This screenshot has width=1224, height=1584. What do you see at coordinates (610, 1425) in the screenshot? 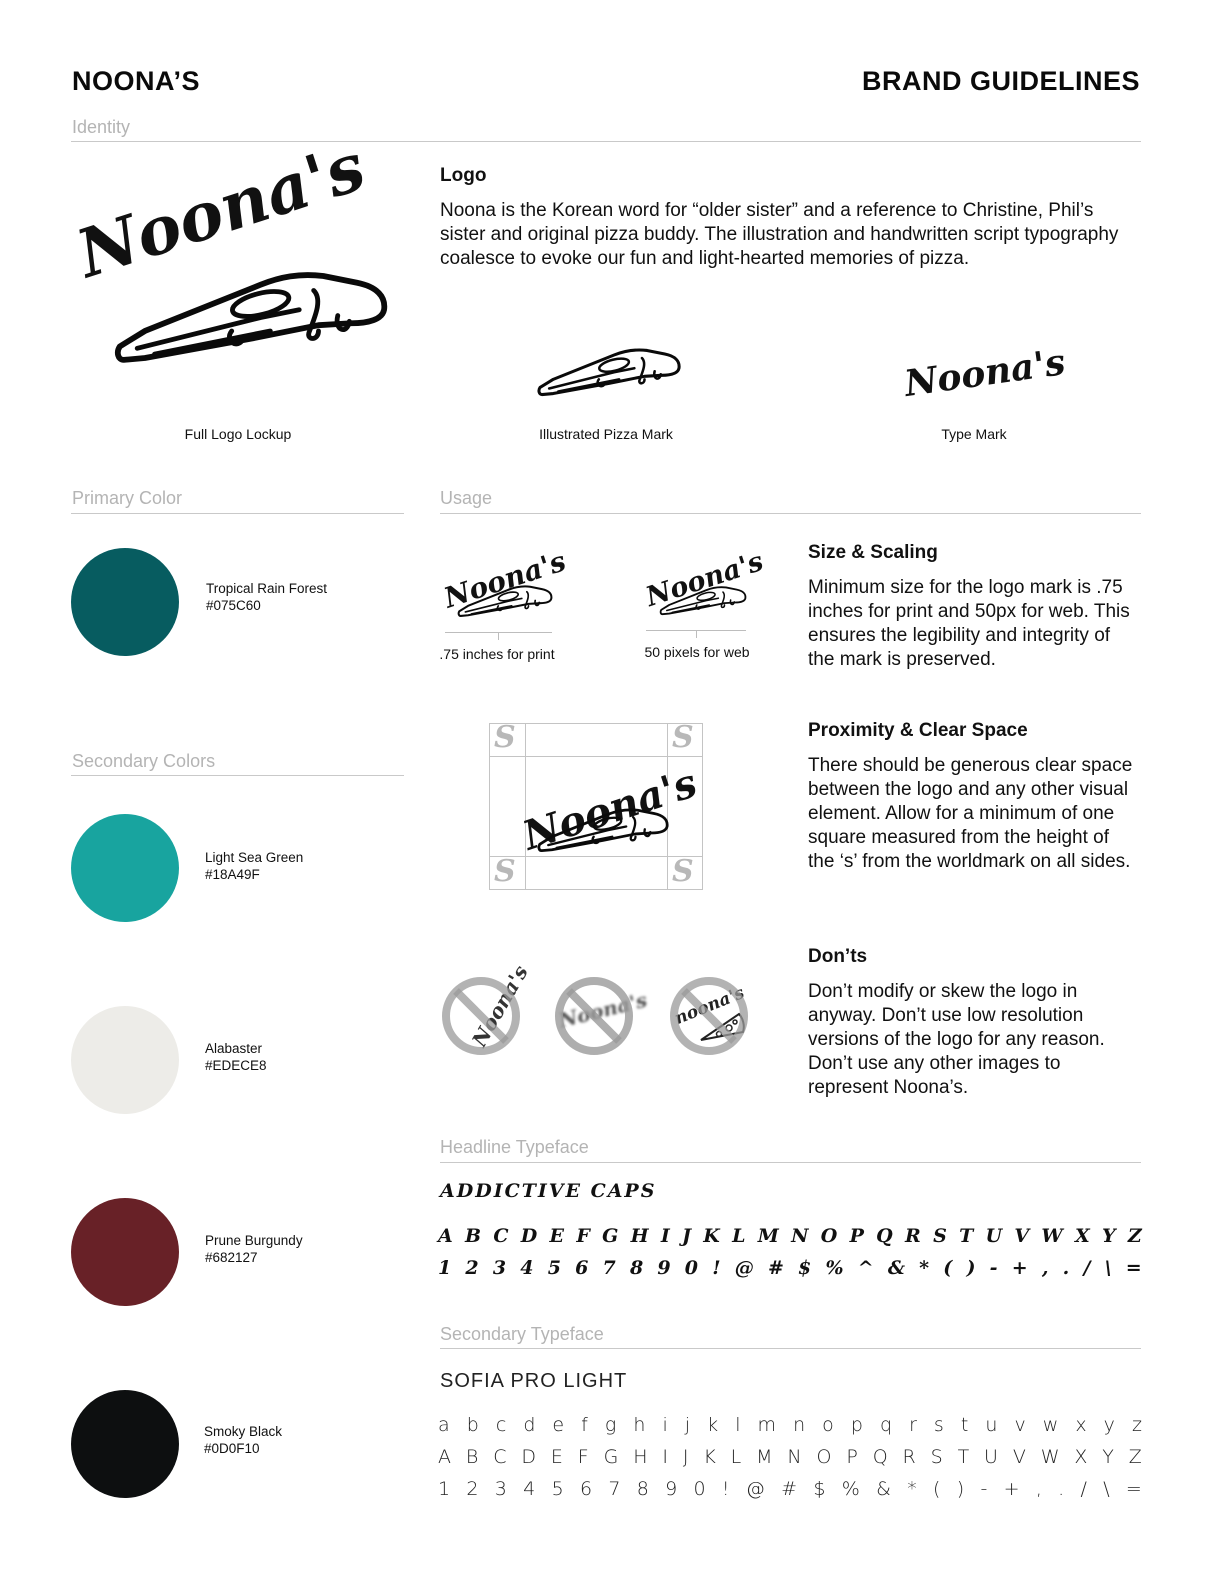
I see `glyph: g` at bounding box center [610, 1425].